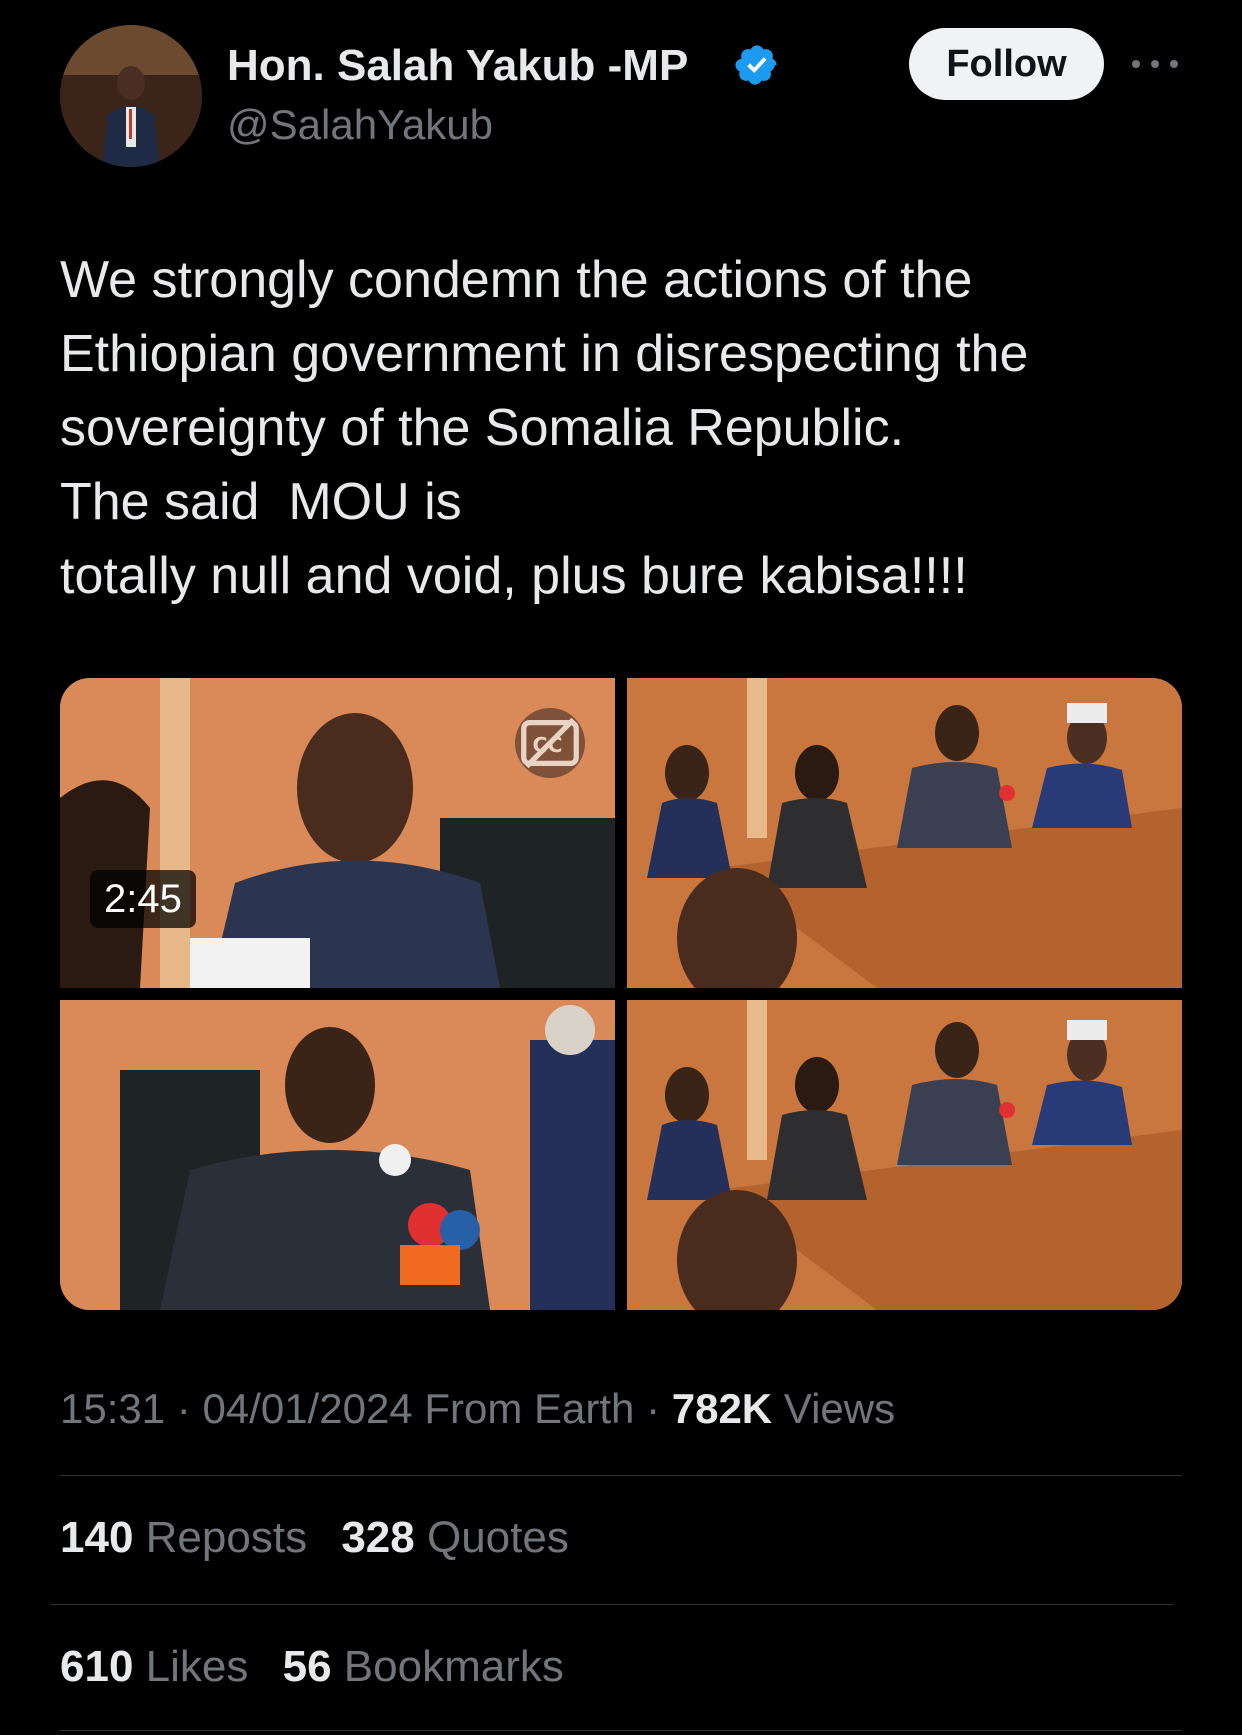  I want to click on more-options-icon, so click(1155, 64).